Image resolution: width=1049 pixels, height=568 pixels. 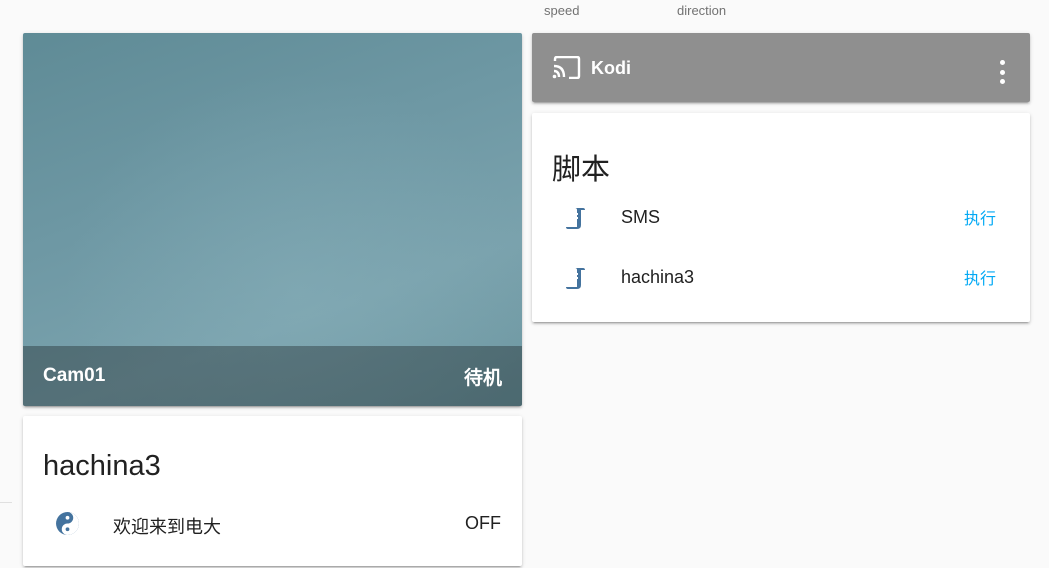 What do you see at coordinates (102, 466) in the screenshot?
I see `group-card-title: hachina3` at bounding box center [102, 466].